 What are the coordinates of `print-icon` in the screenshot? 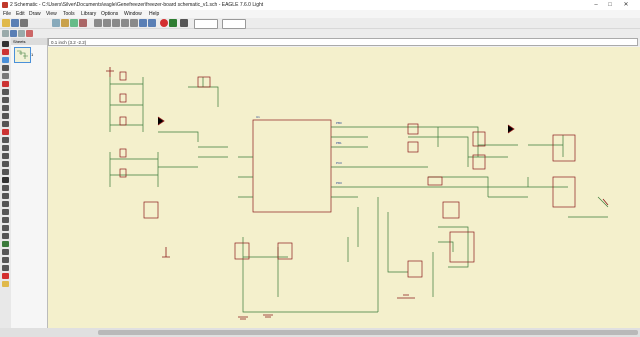 It's located at (24, 23).